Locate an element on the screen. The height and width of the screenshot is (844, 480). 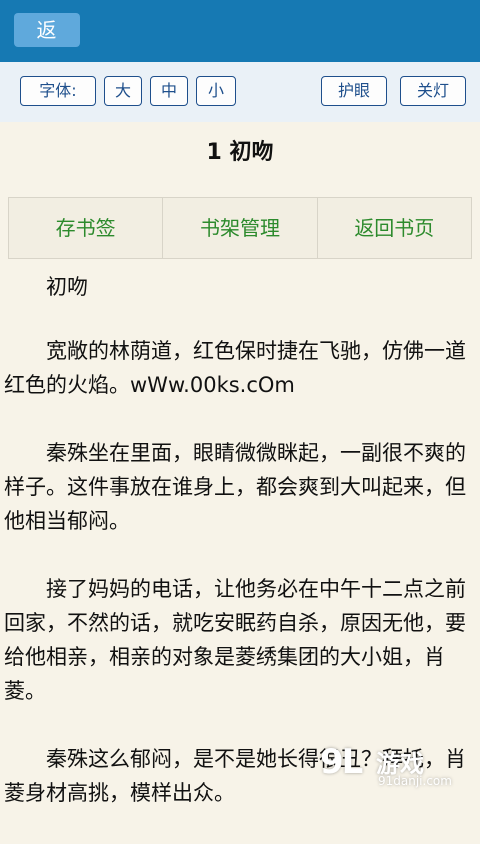
font-large-button: 大 is located at coordinates (123, 91).